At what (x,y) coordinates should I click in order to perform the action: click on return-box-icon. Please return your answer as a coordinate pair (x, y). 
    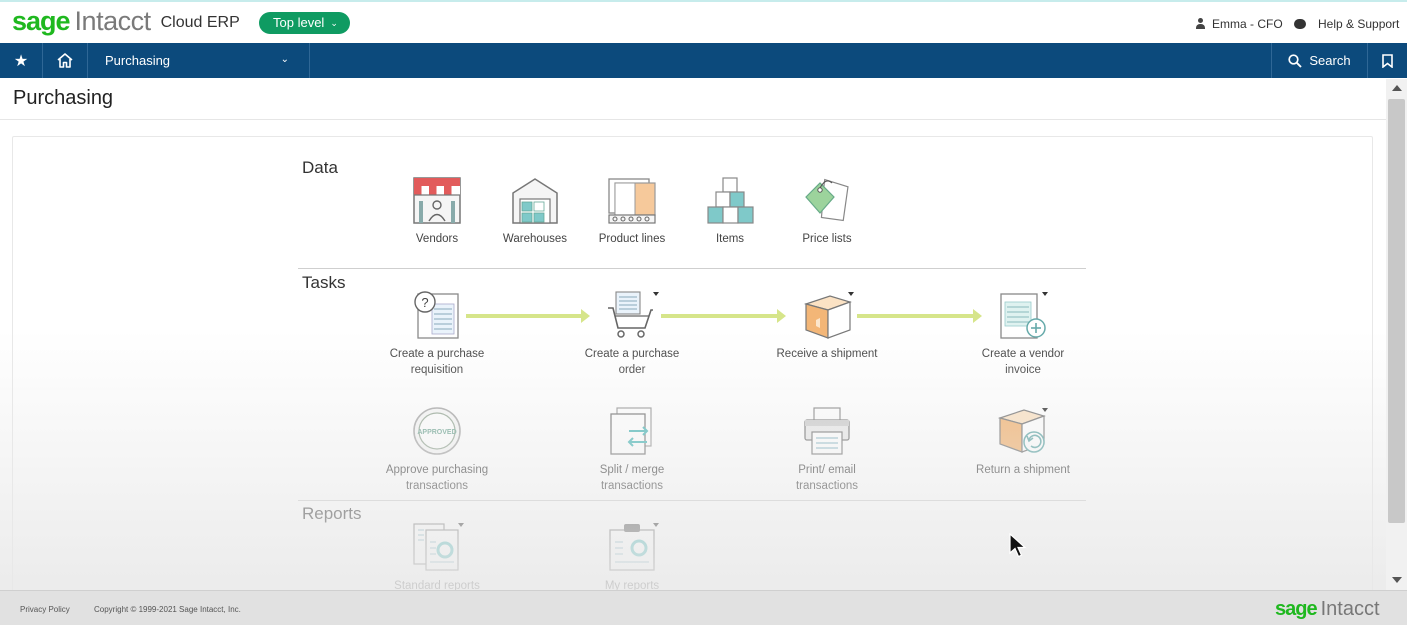
    Looking at the image, I should click on (1022, 431).